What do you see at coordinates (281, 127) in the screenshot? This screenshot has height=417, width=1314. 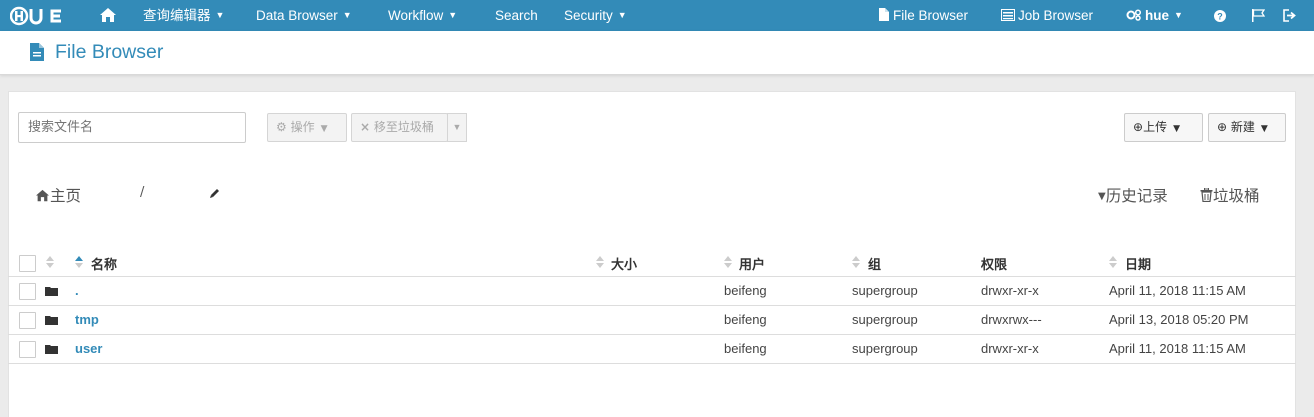 I see `cog-icon: ⚙` at bounding box center [281, 127].